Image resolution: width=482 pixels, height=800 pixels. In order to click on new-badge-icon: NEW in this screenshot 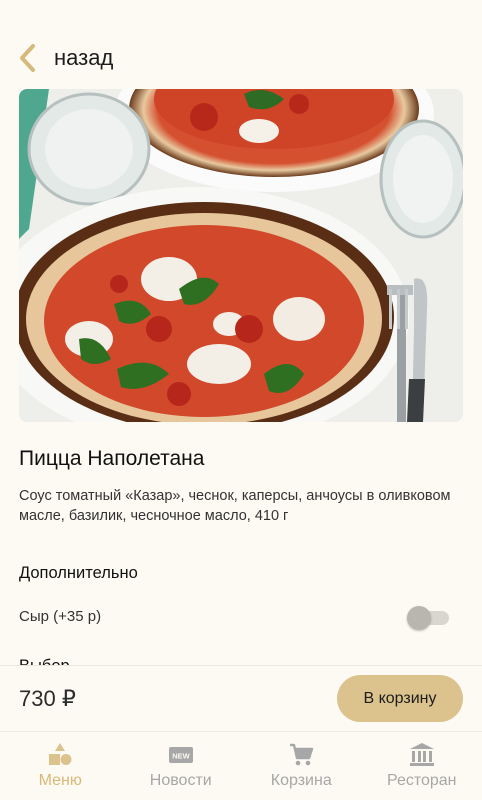, I will do `click(180, 755)`.